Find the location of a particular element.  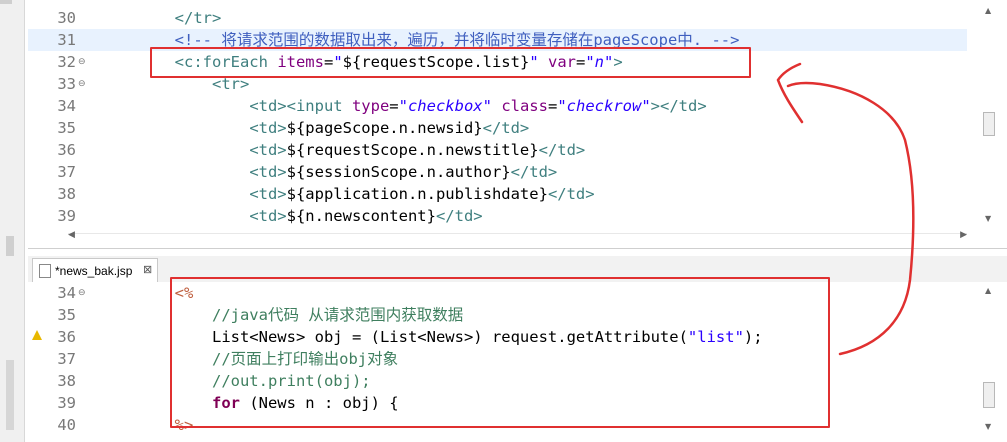

tab-news-bak-jsp: *news_bak.jsp ⊠ is located at coordinates (95, 270).